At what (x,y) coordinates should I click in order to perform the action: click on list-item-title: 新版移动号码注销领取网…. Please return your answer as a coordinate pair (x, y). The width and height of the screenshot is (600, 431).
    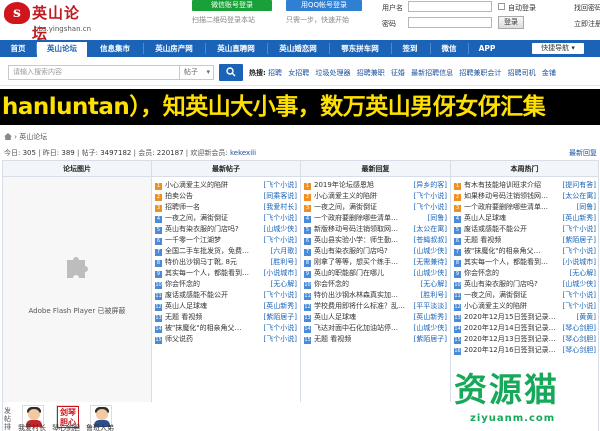
    Looking at the image, I should click on (356, 229).